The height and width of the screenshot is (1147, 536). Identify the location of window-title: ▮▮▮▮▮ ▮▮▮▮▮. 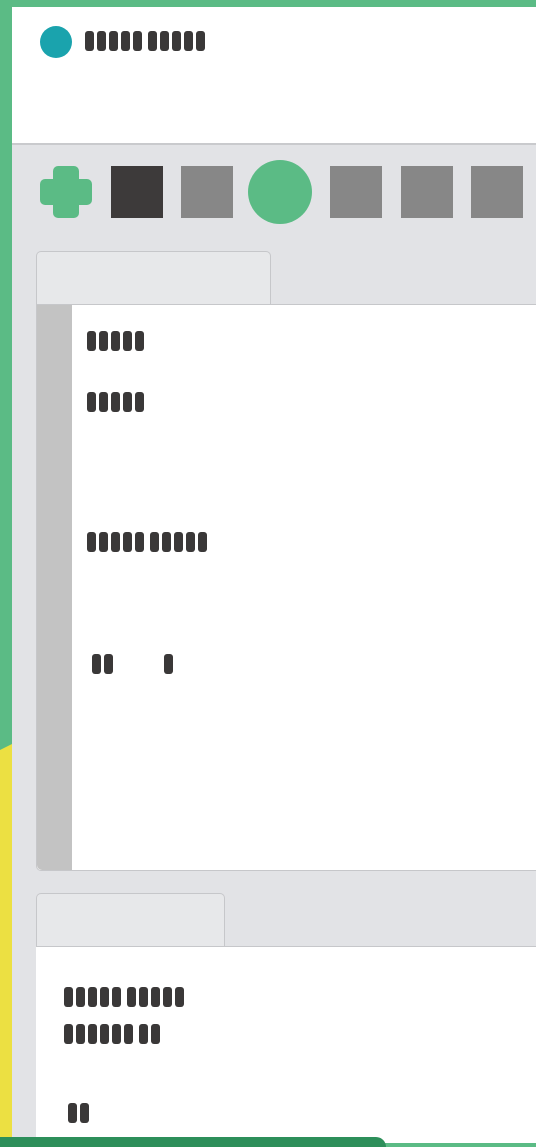
(148, 41).